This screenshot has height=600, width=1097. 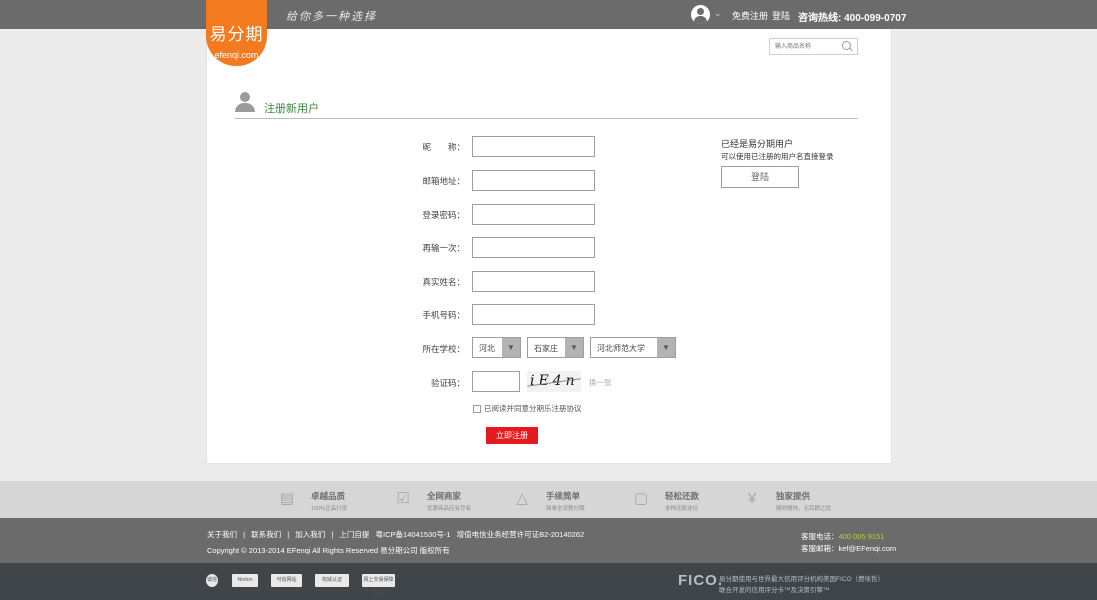 I want to click on email-input, so click(x=533, y=180).